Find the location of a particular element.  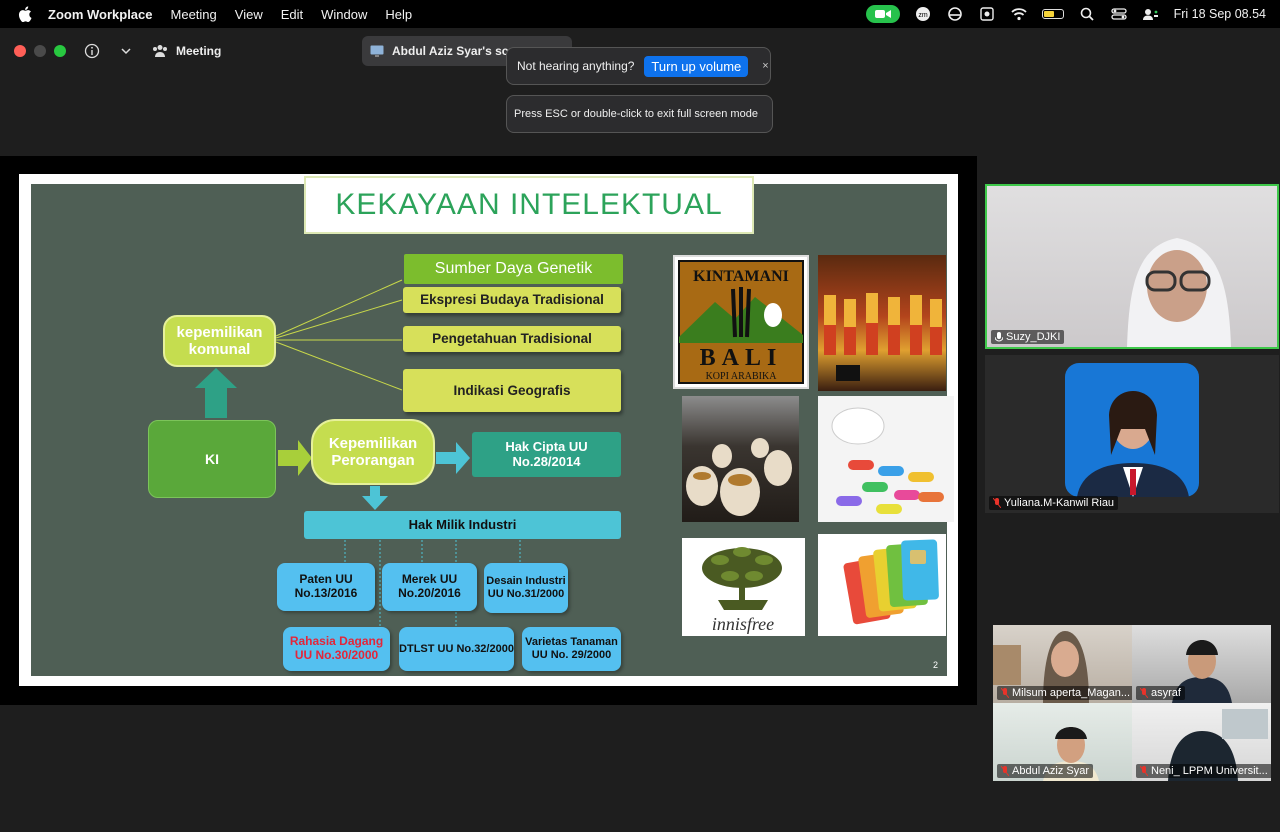

sumber-daya-genetik-box: Sumber Daya Genetik is located at coordinates (513, 269).